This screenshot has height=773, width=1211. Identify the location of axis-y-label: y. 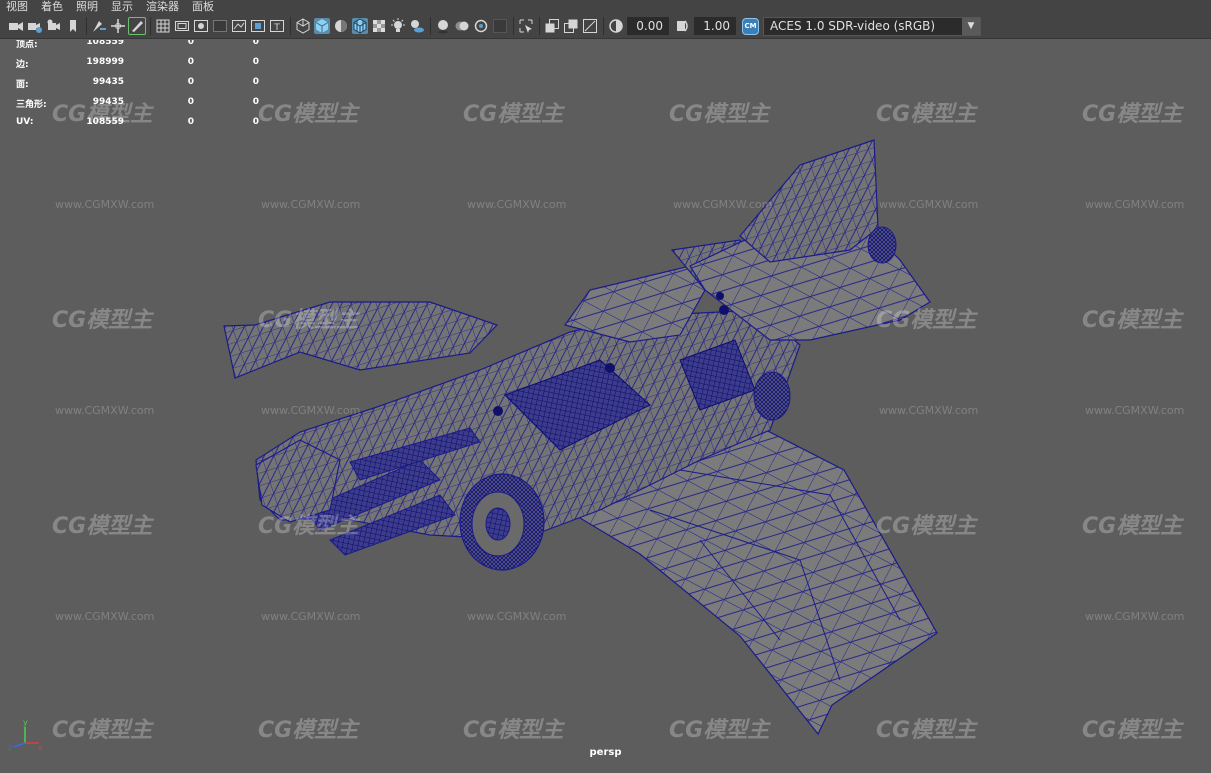
(25, 722).